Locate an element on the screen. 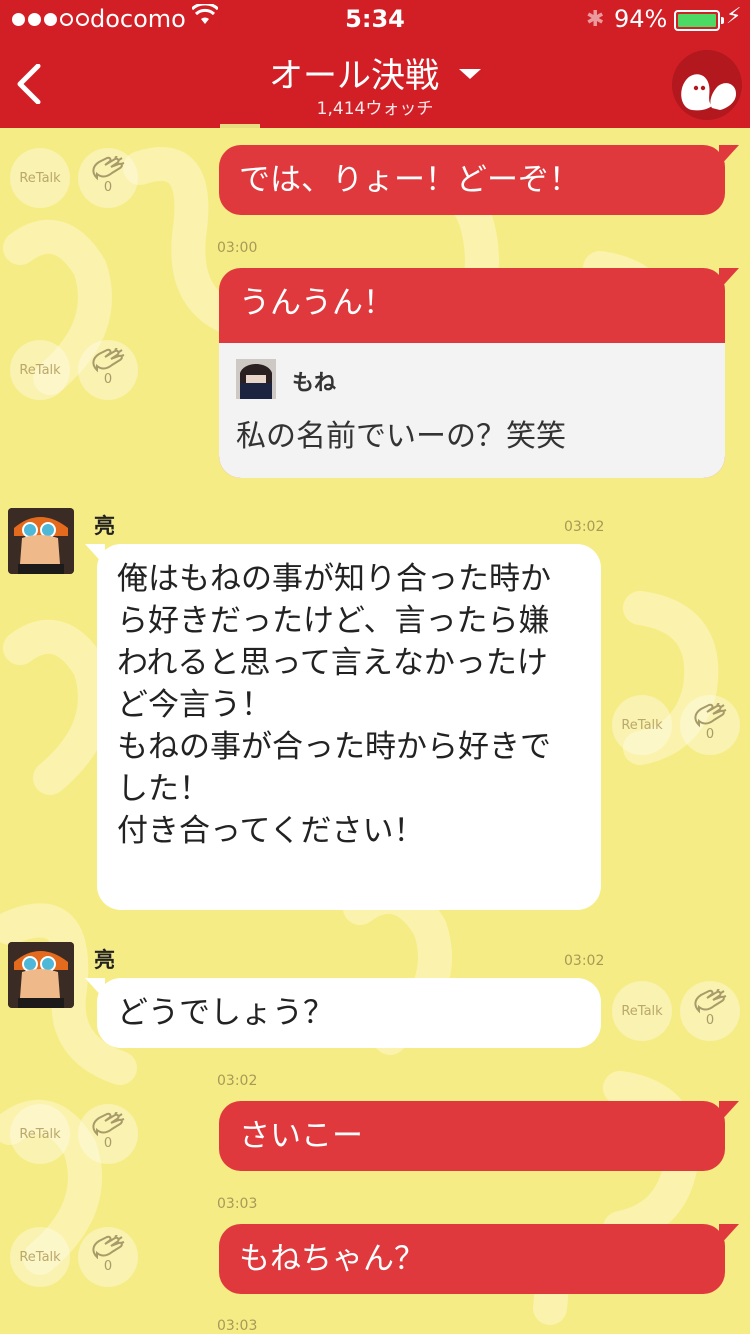  ghost-mascot-icon is located at coordinates (708, 92).